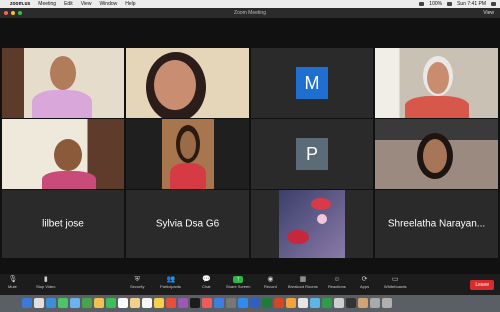 This screenshot has width=500, height=312. What do you see at coordinates (255, 303) in the screenshot?
I see `word-icon` at bounding box center [255, 303].